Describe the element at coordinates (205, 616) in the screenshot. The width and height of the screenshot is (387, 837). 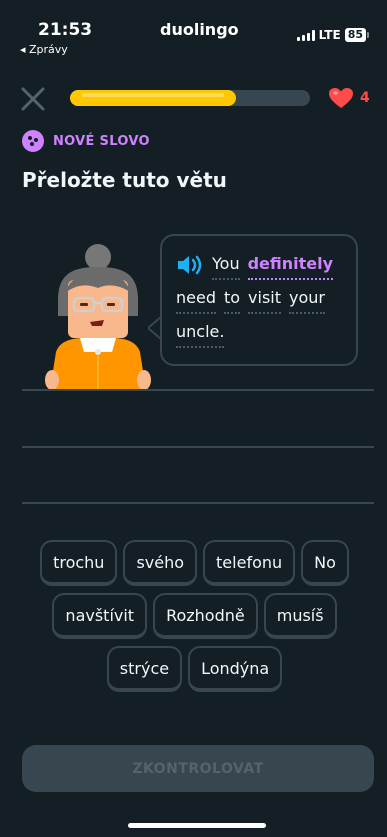
I see `word-chip: Rozhodně` at that location.